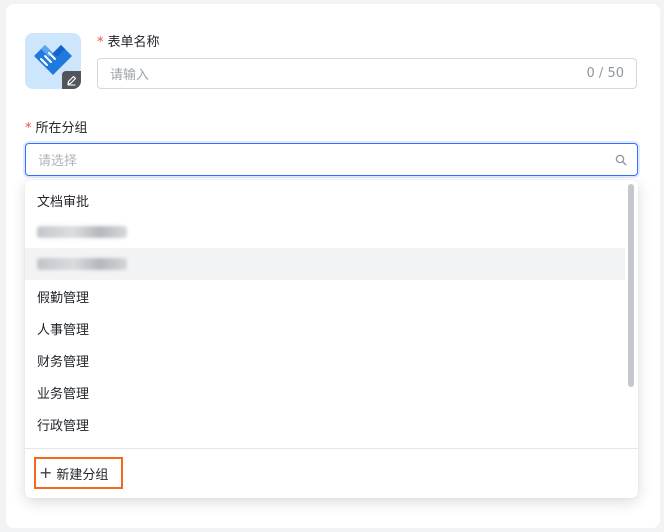 Image resolution: width=664 pixels, height=532 pixels. Describe the element at coordinates (46, 472) in the screenshot. I see `plus-icon: +` at that location.